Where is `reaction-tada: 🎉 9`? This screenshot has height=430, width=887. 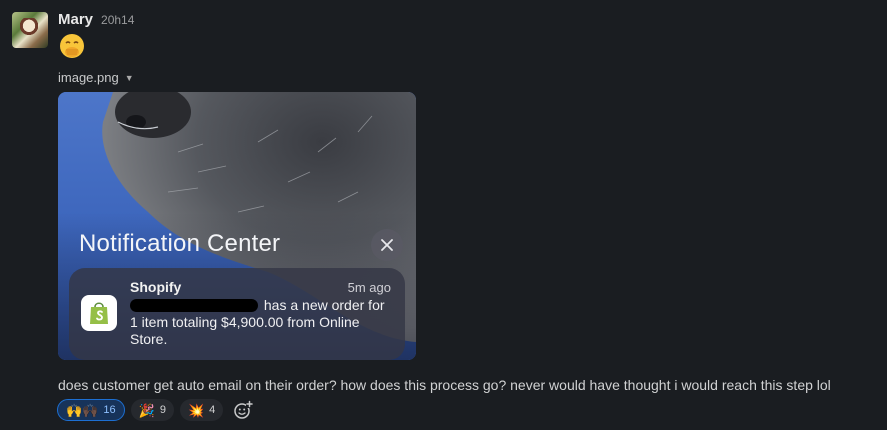
reaction-tada: 🎉 9 is located at coordinates (152, 410).